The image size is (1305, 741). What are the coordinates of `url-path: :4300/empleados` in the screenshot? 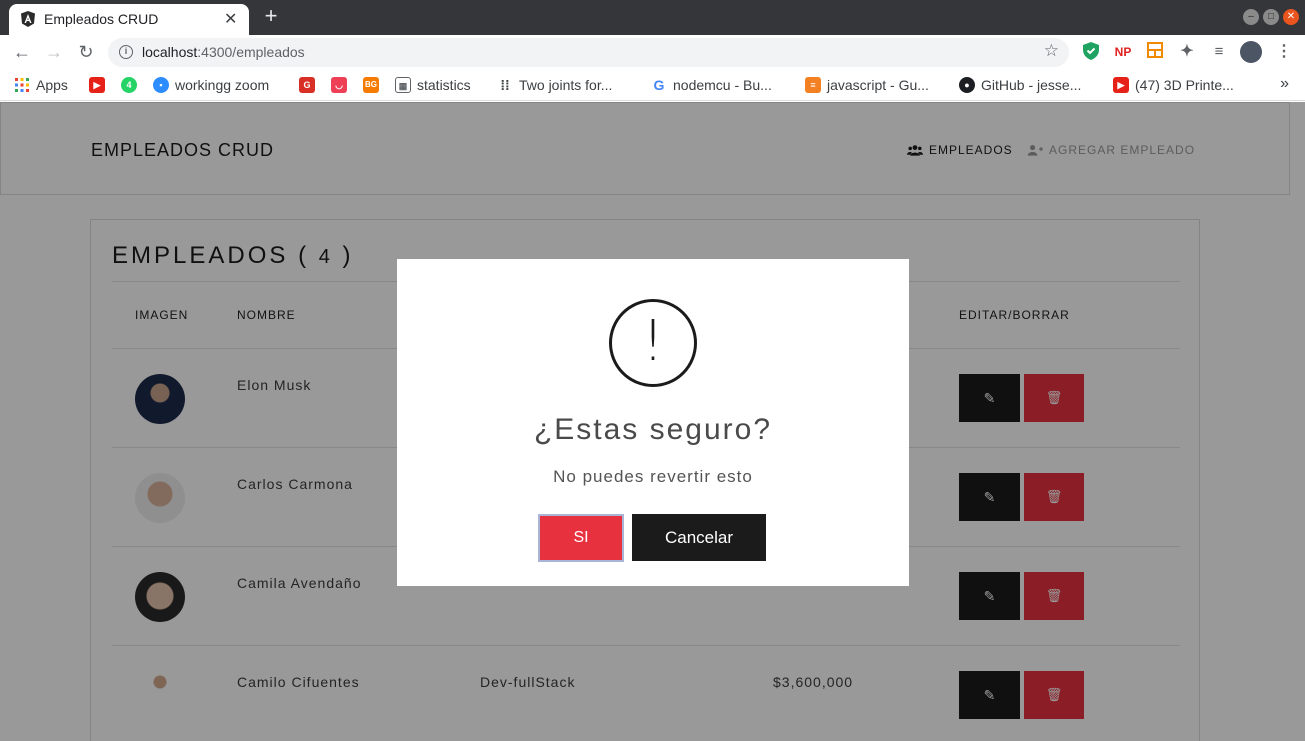 It's located at (251, 52).